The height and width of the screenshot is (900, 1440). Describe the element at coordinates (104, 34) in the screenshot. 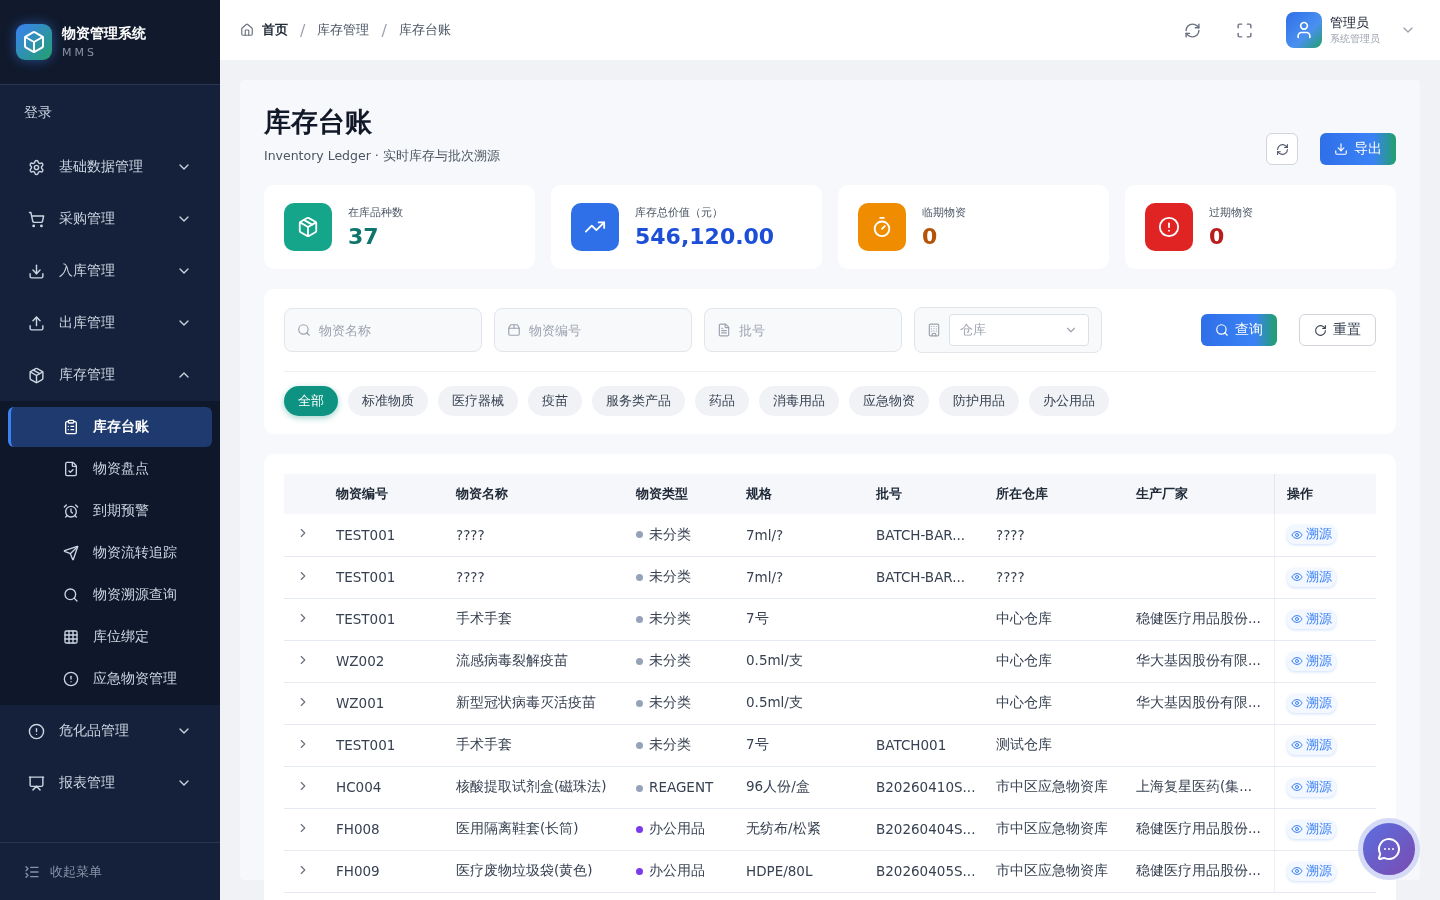

I see `app-title: 物资管理系统` at that location.